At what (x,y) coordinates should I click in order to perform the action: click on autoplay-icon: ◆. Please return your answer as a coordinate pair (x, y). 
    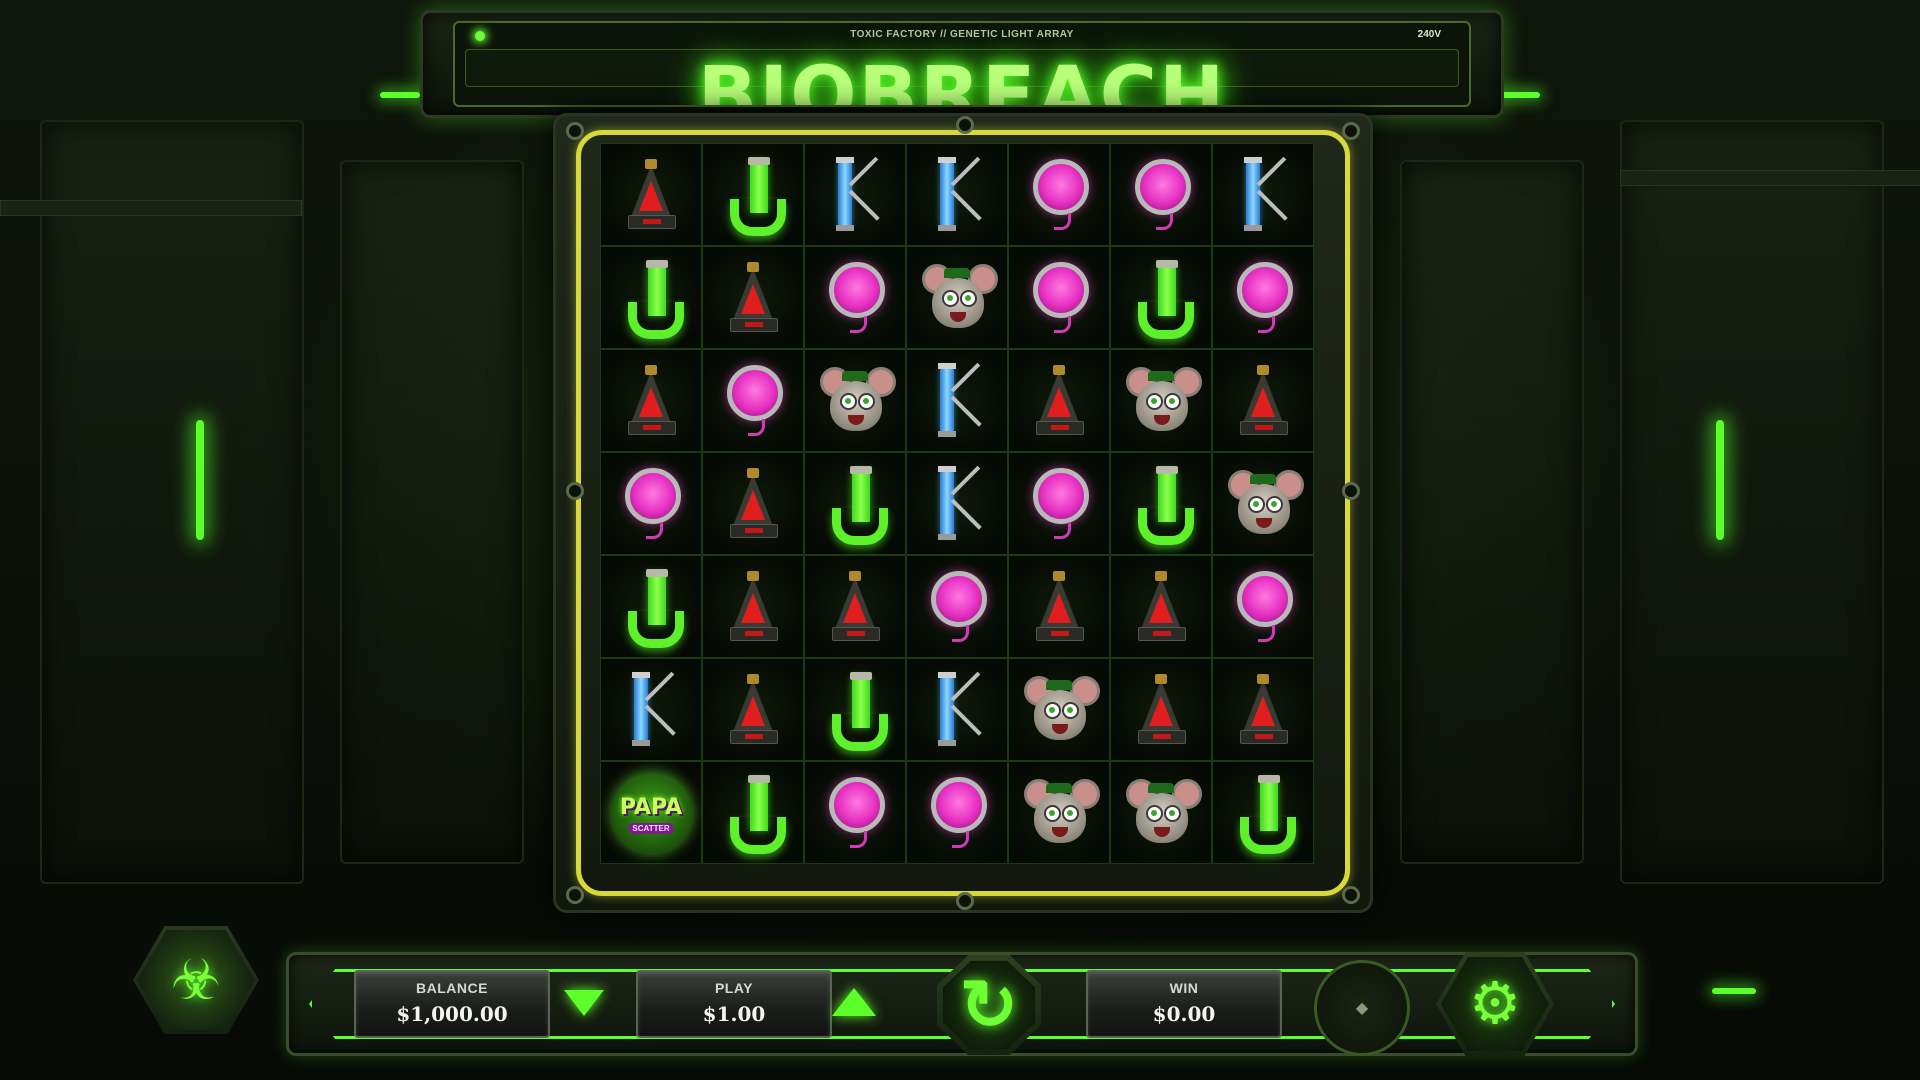
    Looking at the image, I should click on (1362, 1008).